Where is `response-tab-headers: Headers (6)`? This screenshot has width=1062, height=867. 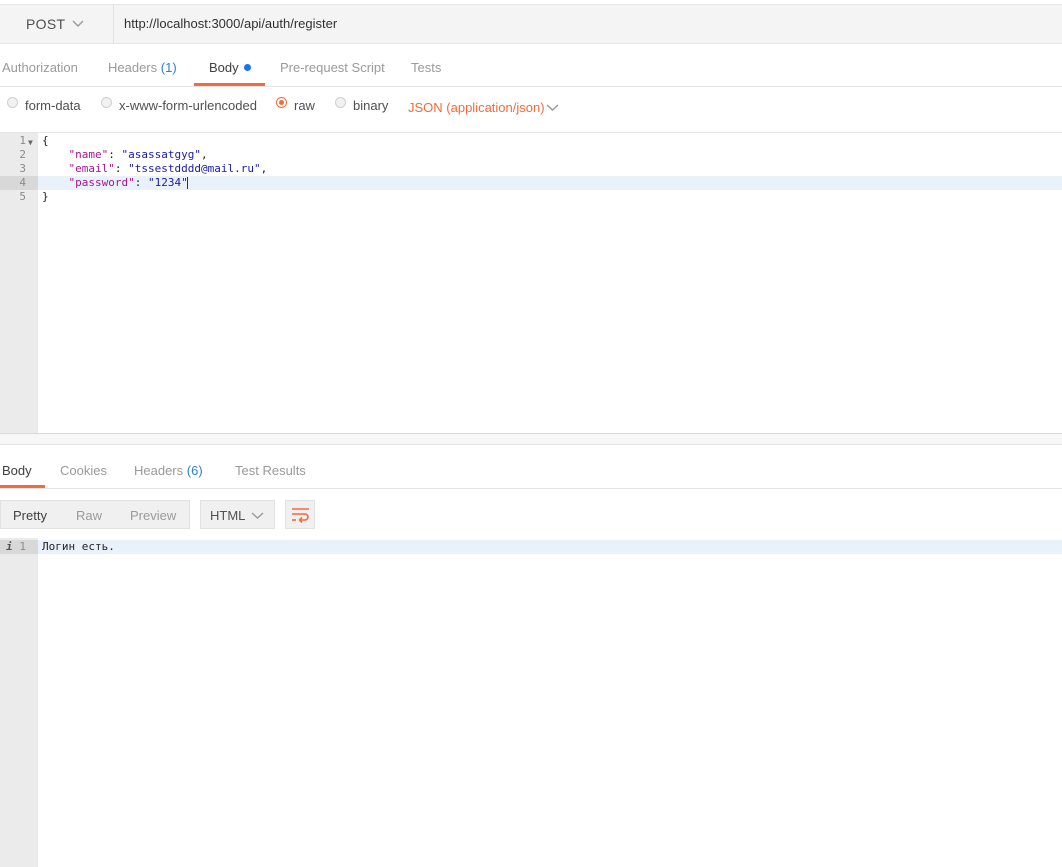 response-tab-headers: Headers (6) is located at coordinates (168, 470).